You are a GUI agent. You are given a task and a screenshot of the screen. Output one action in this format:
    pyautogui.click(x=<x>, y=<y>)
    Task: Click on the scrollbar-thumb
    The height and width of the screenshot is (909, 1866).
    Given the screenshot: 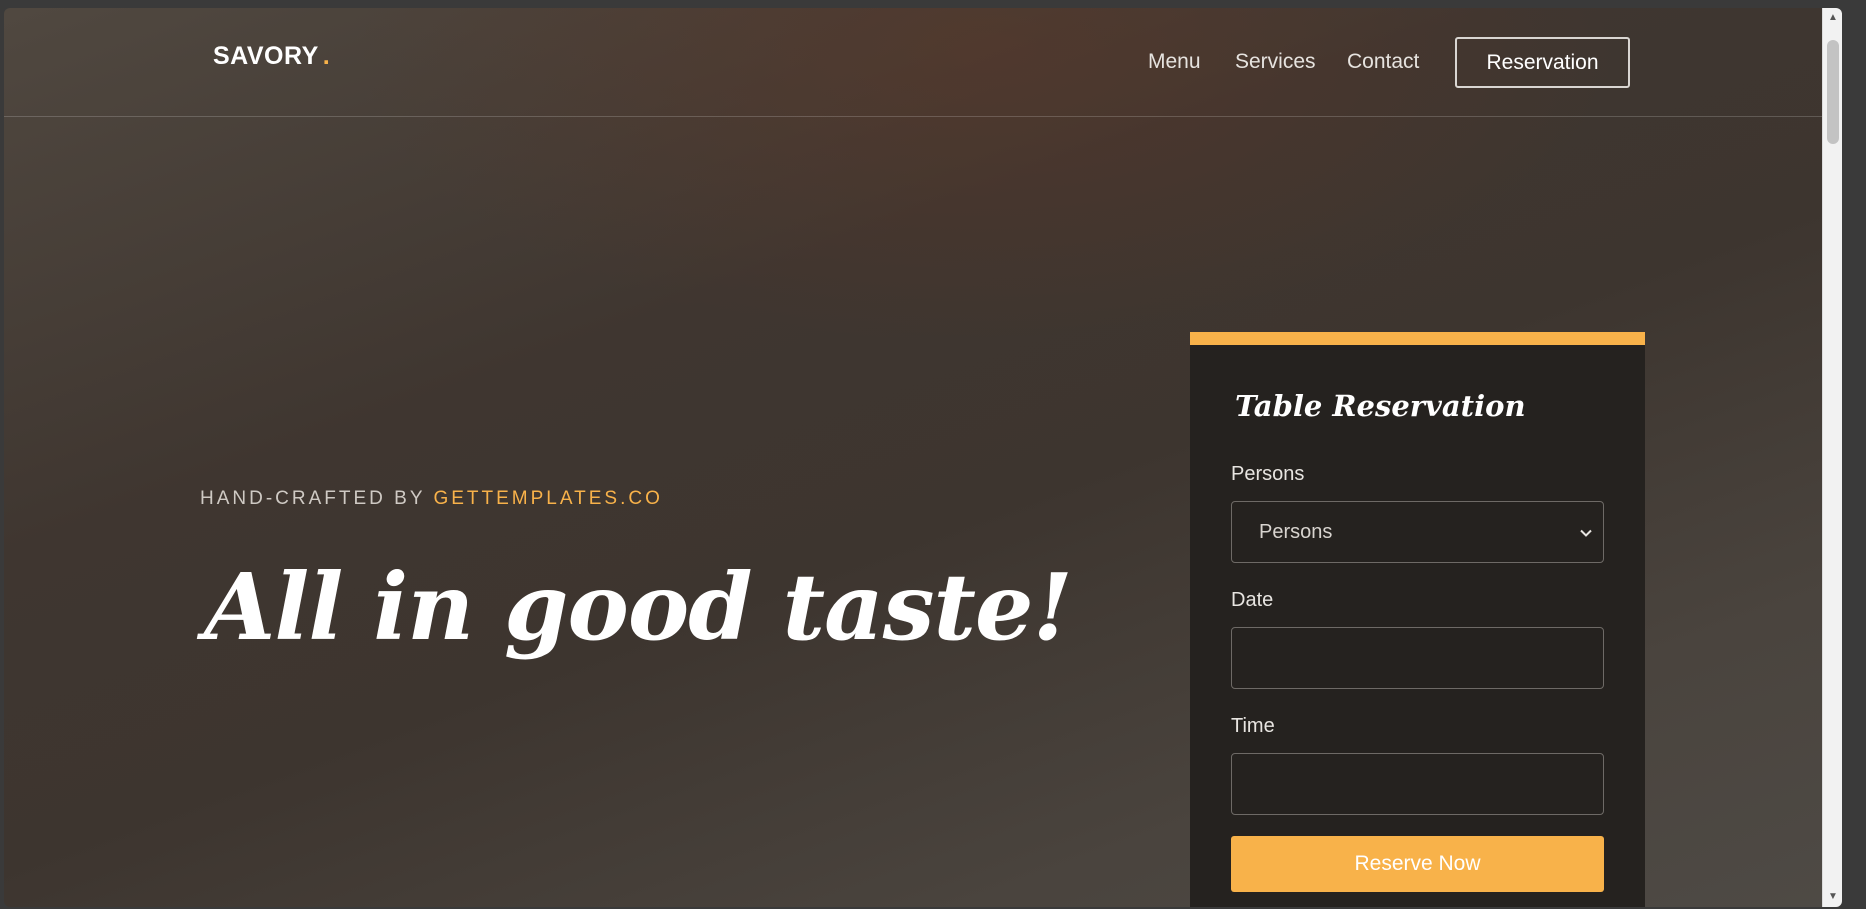 What is the action you would take?
    pyautogui.click(x=1833, y=92)
    